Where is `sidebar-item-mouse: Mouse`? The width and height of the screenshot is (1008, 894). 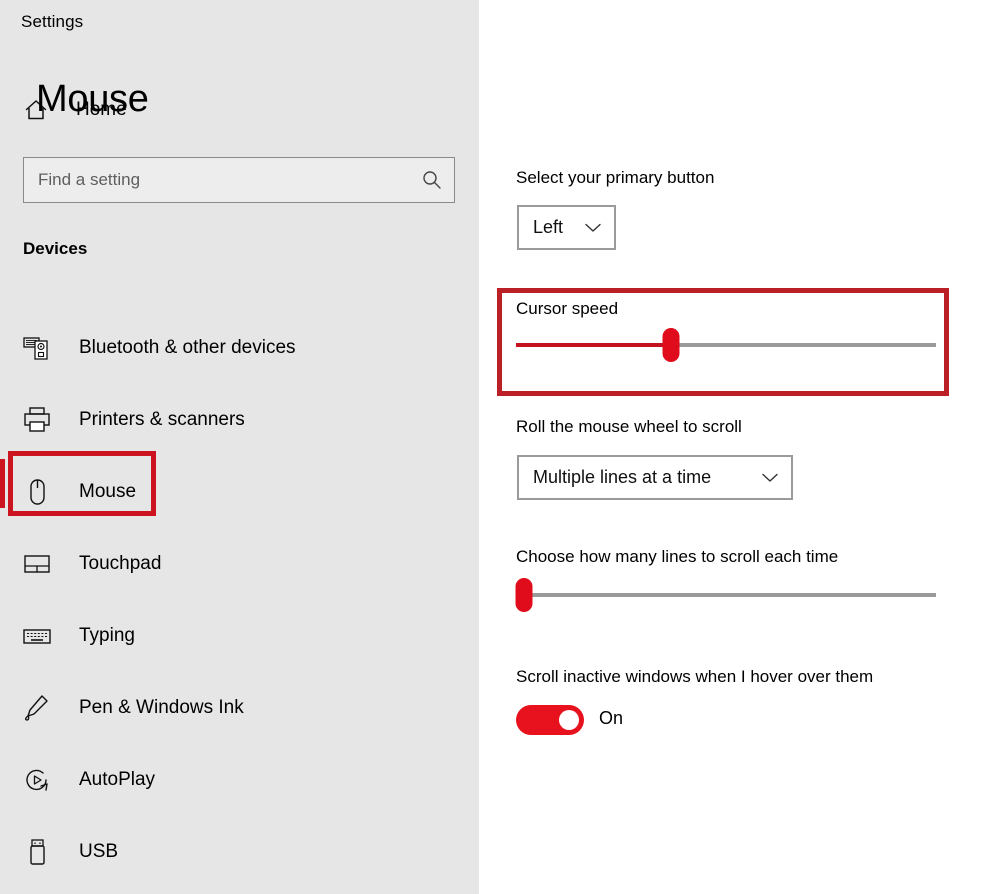 sidebar-item-mouse: Mouse is located at coordinates (239, 492).